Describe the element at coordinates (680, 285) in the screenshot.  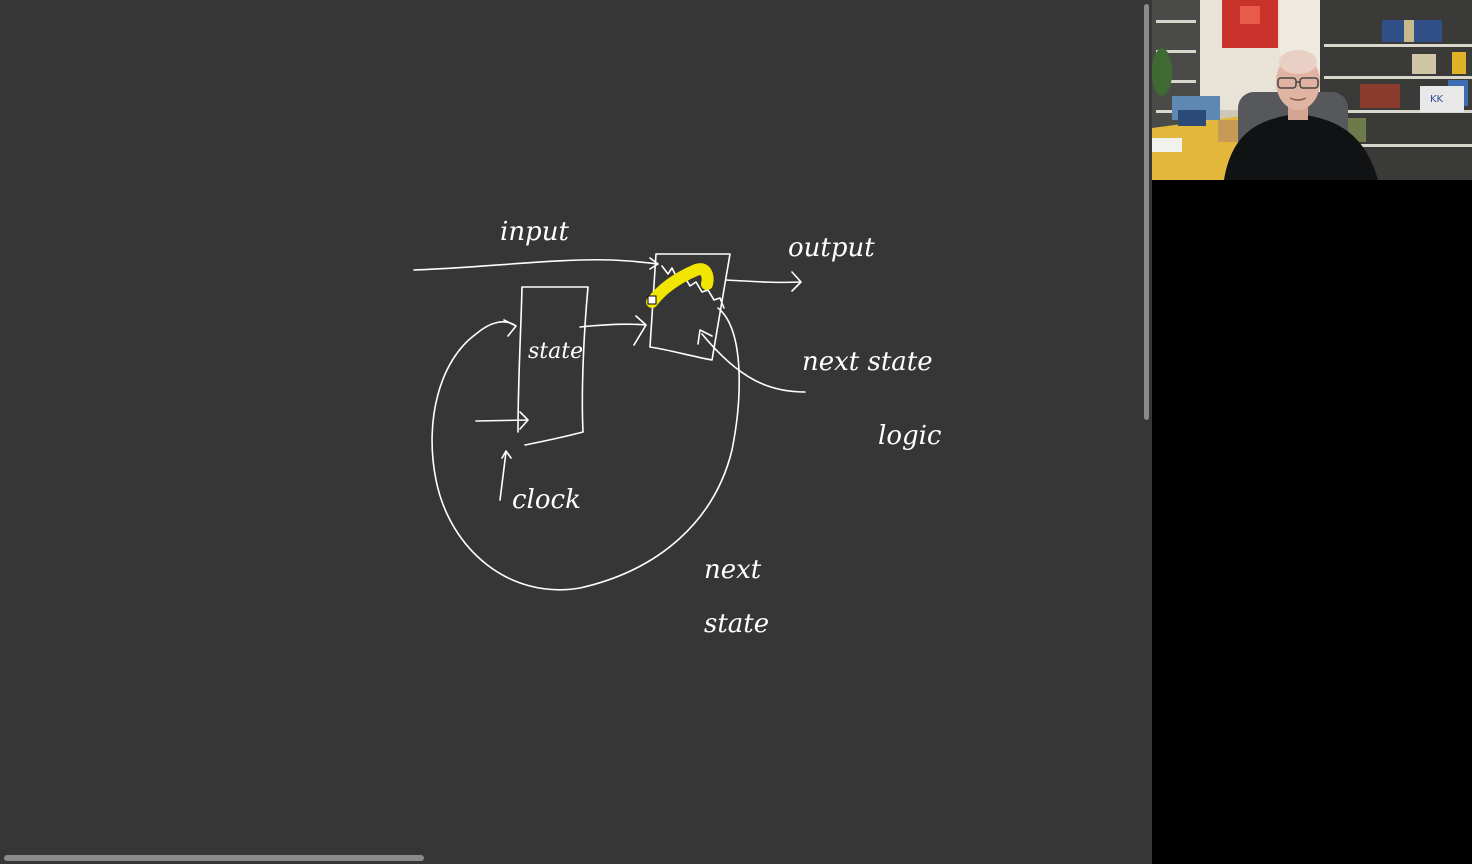
I see `highlighter-stroke` at that location.